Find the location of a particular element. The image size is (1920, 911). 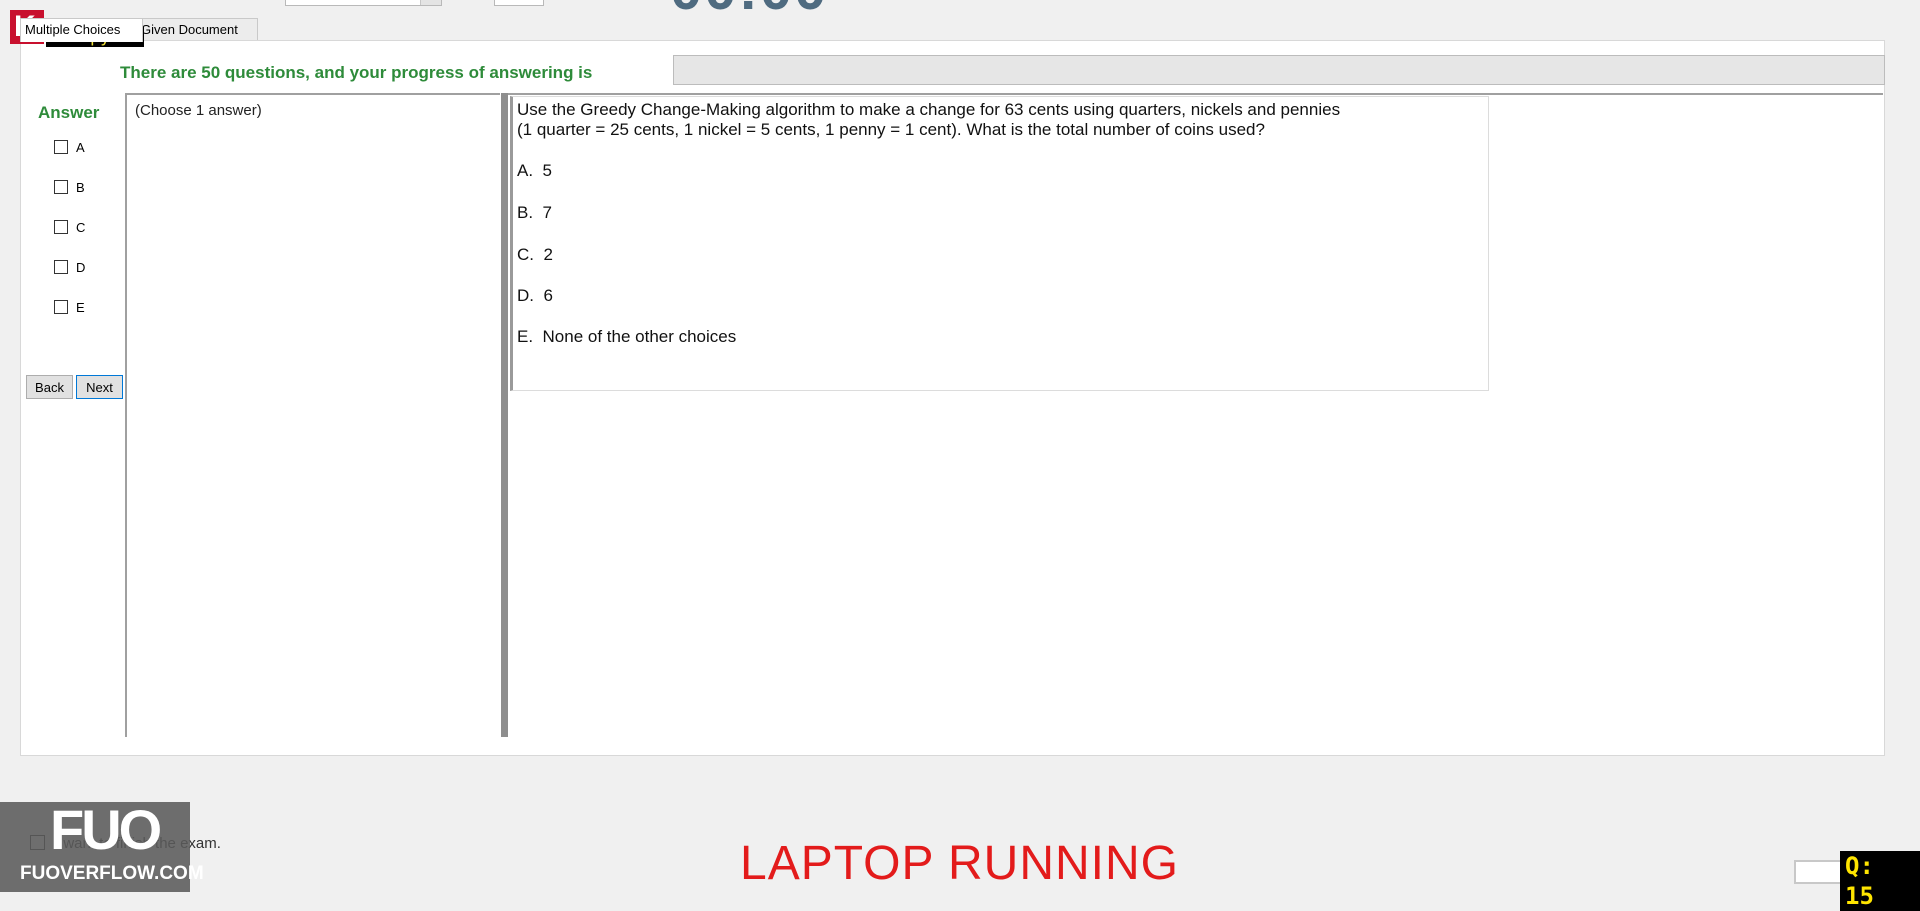

choice-a-text: 5 is located at coordinates (547, 170).